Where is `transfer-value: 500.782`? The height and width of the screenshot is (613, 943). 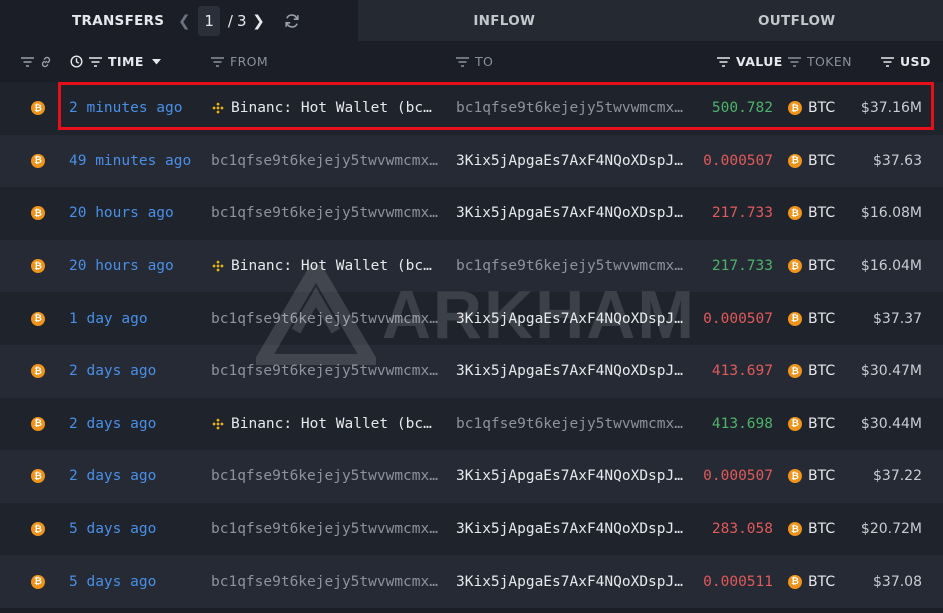 transfer-value: 500.782 is located at coordinates (742, 108).